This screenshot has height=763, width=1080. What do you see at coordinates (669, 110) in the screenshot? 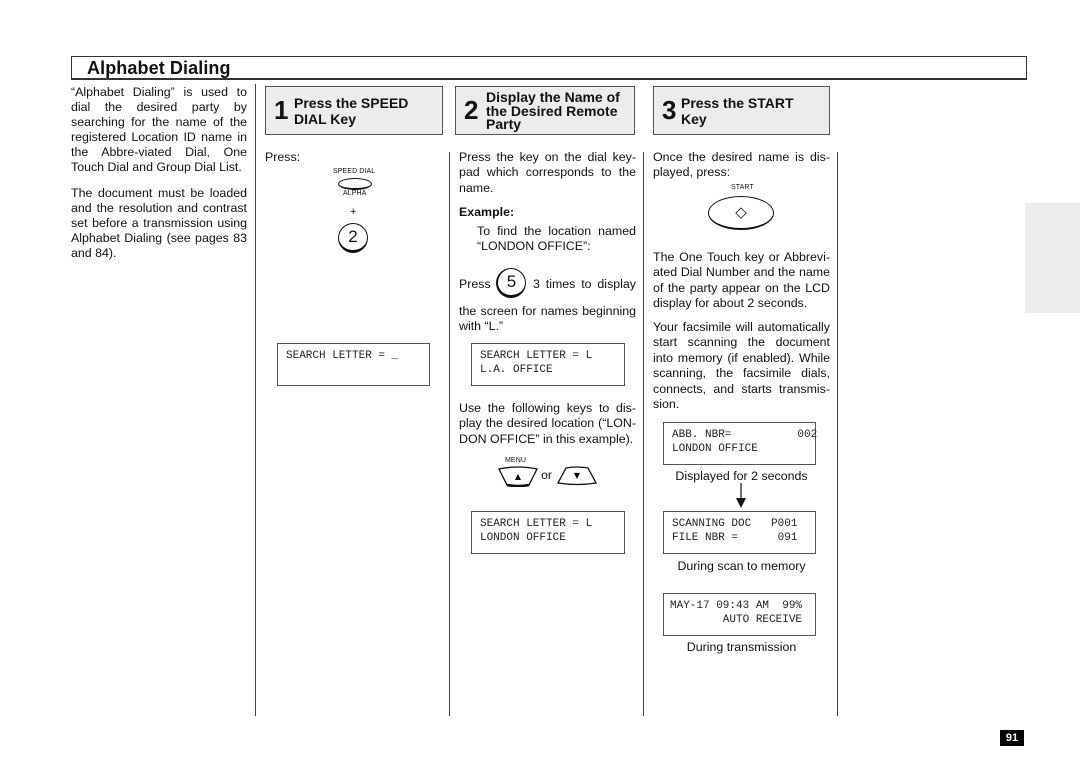
I see `step-number: 3` at bounding box center [669, 110].